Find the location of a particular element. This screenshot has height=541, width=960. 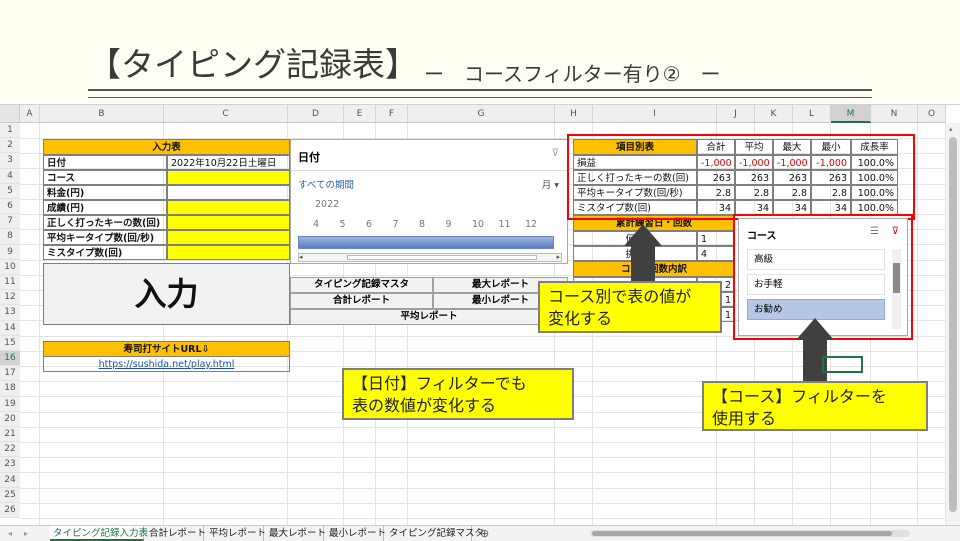

row-header: 23 is located at coordinates (10, 465).